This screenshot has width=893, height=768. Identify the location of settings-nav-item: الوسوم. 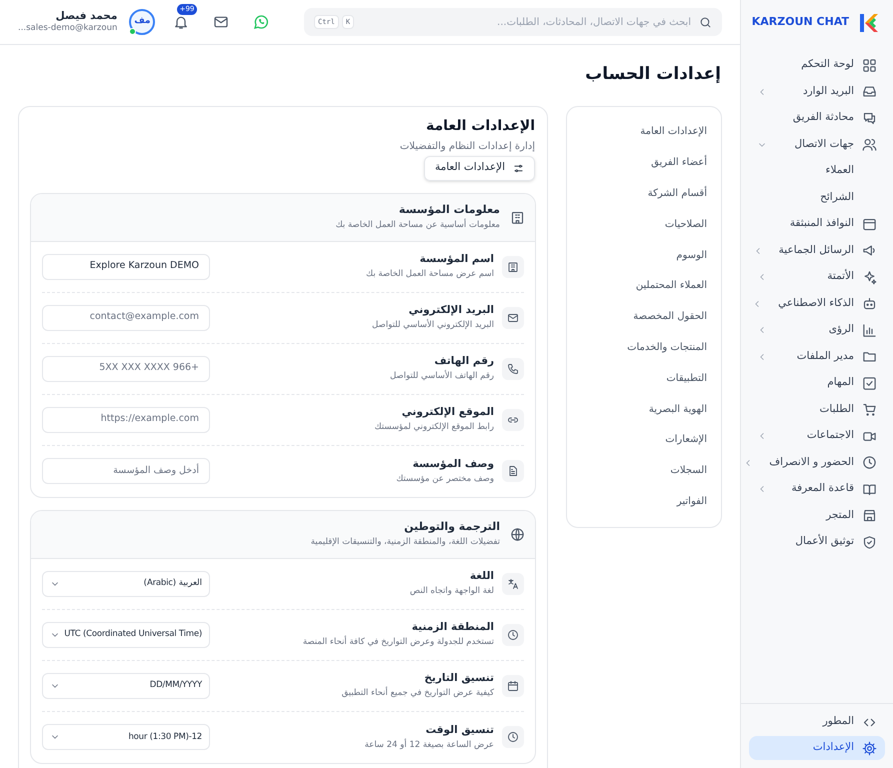
(644, 255).